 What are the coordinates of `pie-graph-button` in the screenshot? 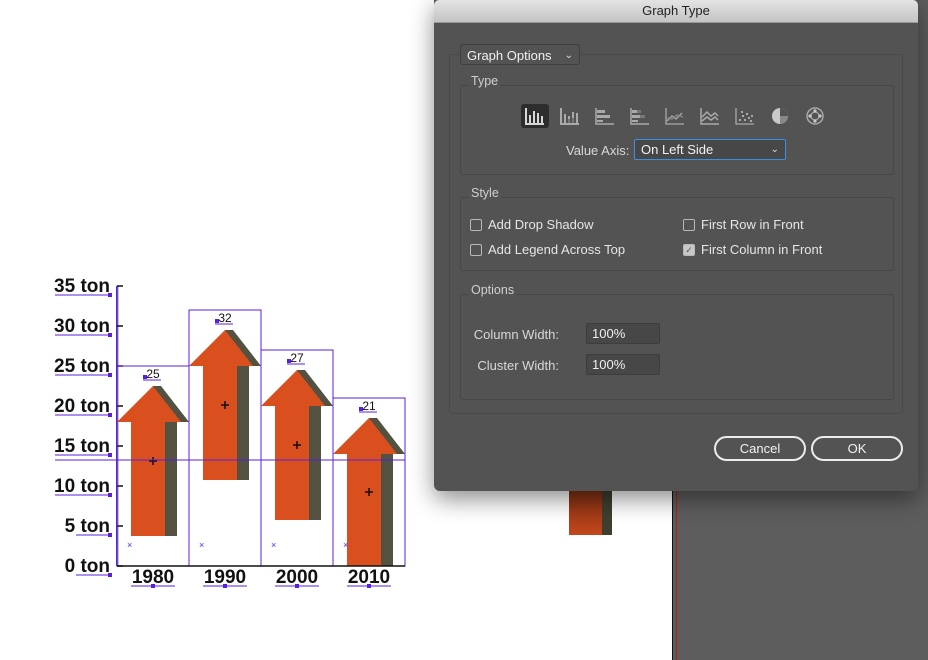 It's located at (780, 116).